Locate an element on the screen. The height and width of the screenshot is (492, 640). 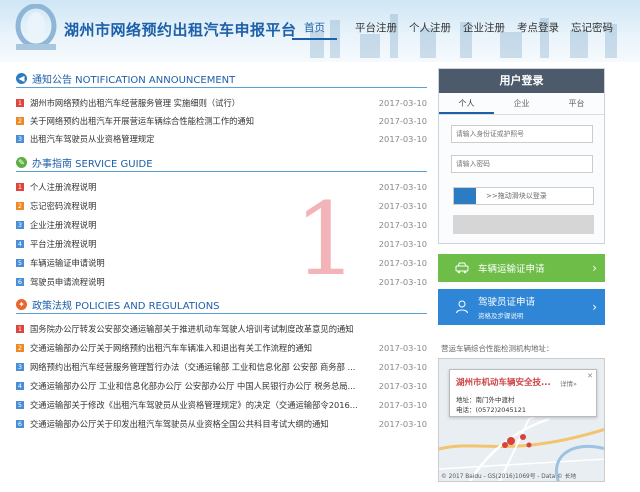
popup-detail-link: 详情» is located at coordinates (568, 383).